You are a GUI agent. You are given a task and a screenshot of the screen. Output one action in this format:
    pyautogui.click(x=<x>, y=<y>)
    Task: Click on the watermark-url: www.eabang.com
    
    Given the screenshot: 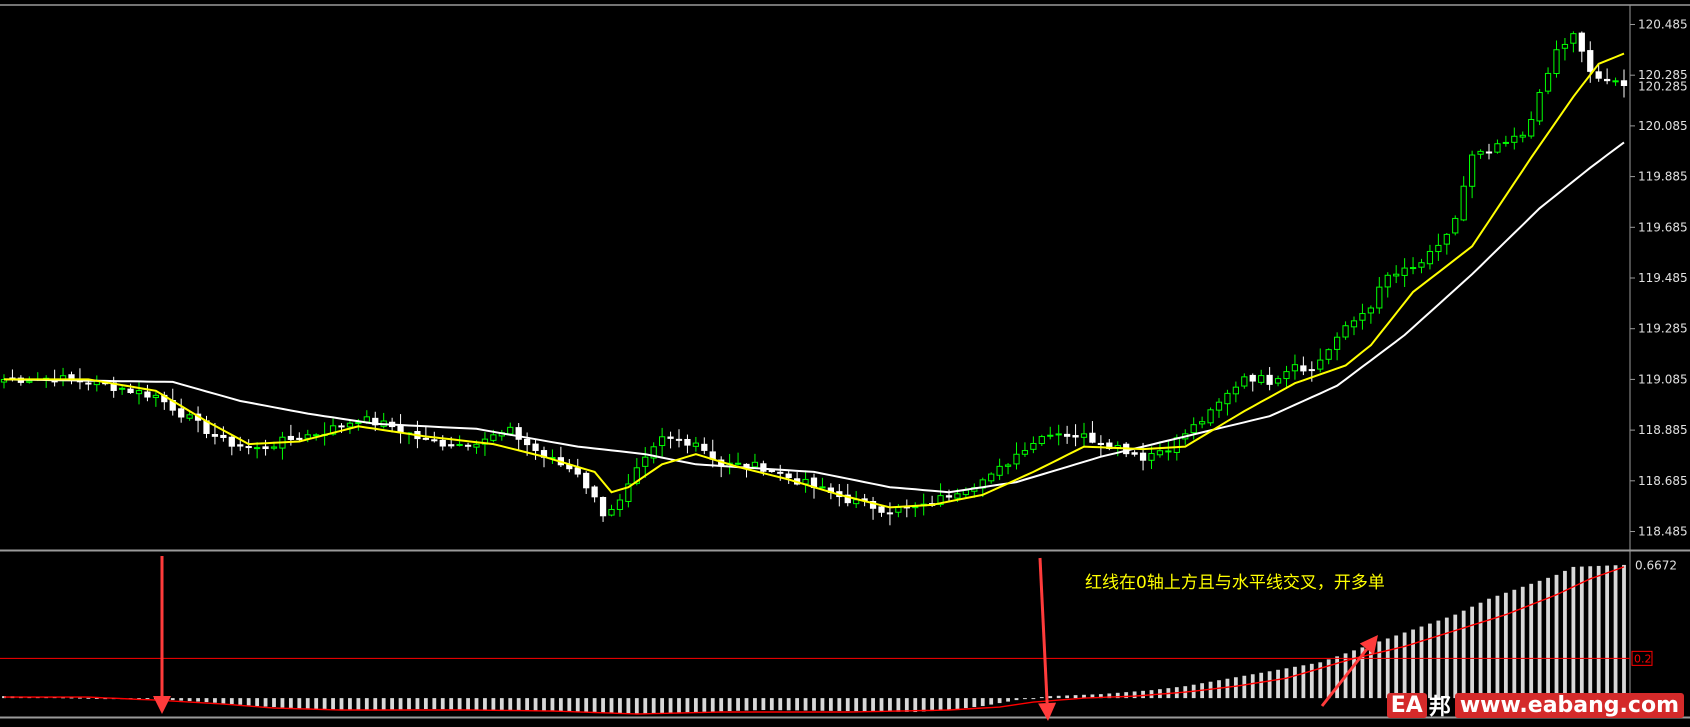 What is the action you would take?
    pyautogui.click(x=1569, y=705)
    